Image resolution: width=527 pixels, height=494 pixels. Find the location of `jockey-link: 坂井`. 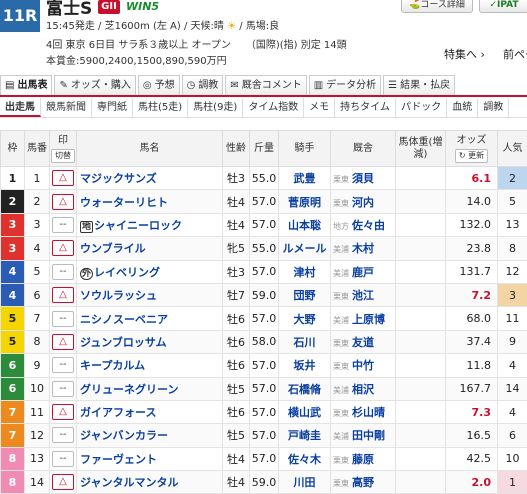

jockey-link: 坂井 is located at coordinates (305, 365).